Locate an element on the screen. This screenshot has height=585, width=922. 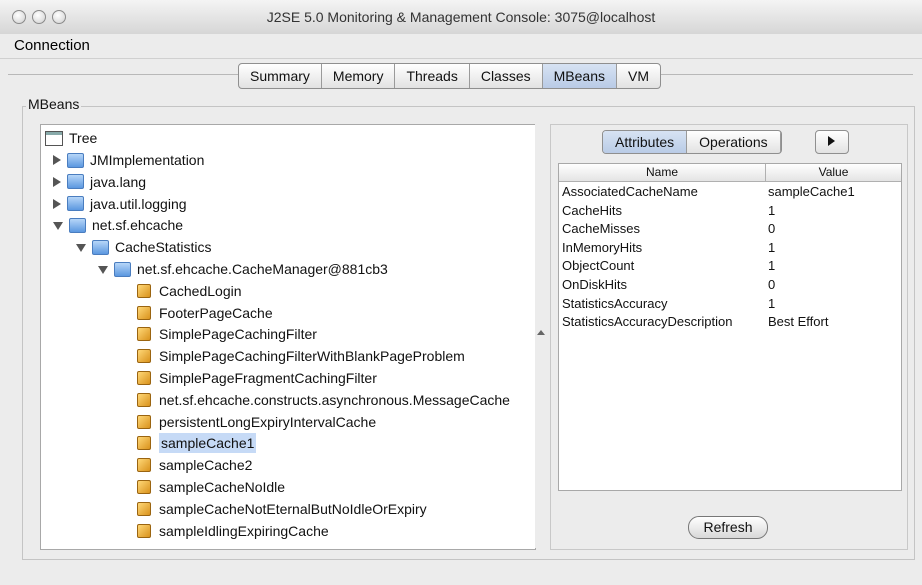
refresh-button: Refresh is located at coordinates (728, 527).